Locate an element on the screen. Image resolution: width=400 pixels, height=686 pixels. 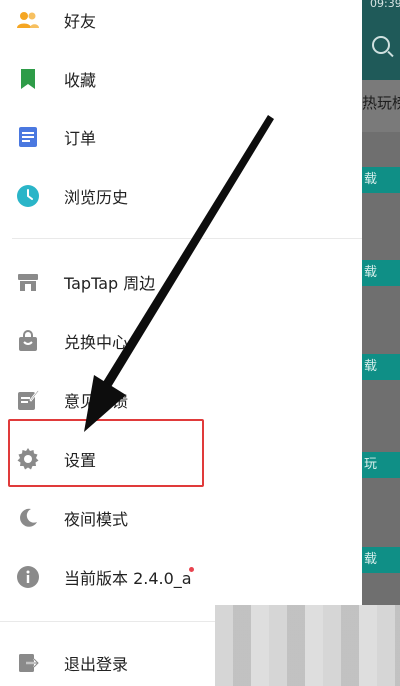
search-icon is located at coordinates (381, 45).